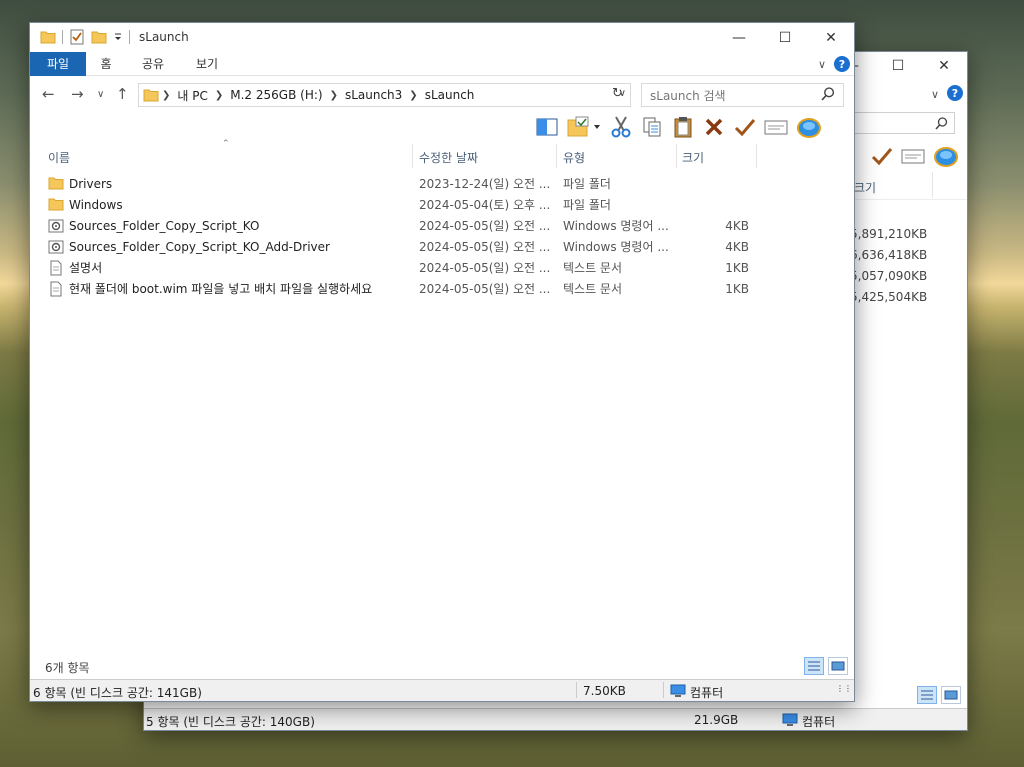 Image resolution: width=1024 pixels, height=767 pixels. Describe the element at coordinates (122, 94) in the screenshot. I see `up-arrow-icon: ↑` at that location.